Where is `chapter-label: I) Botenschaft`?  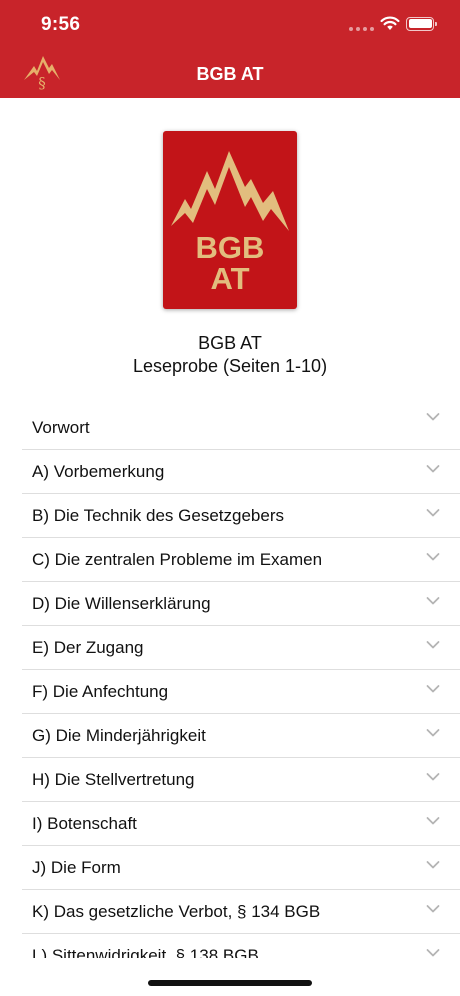 chapter-label: I) Botenschaft is located at coordinates (84, 823).